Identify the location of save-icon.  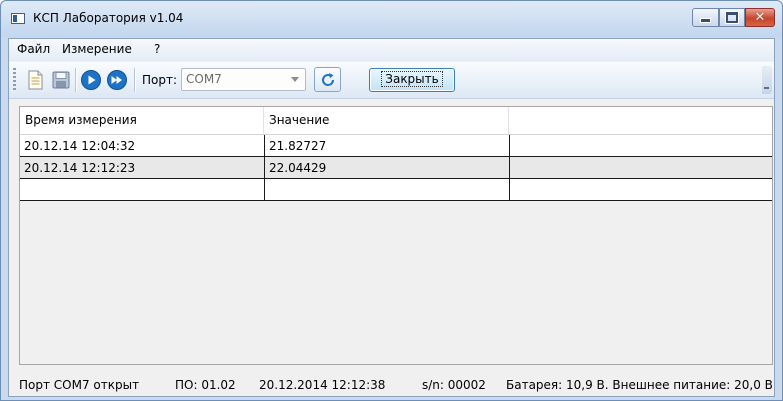
(61, 80).